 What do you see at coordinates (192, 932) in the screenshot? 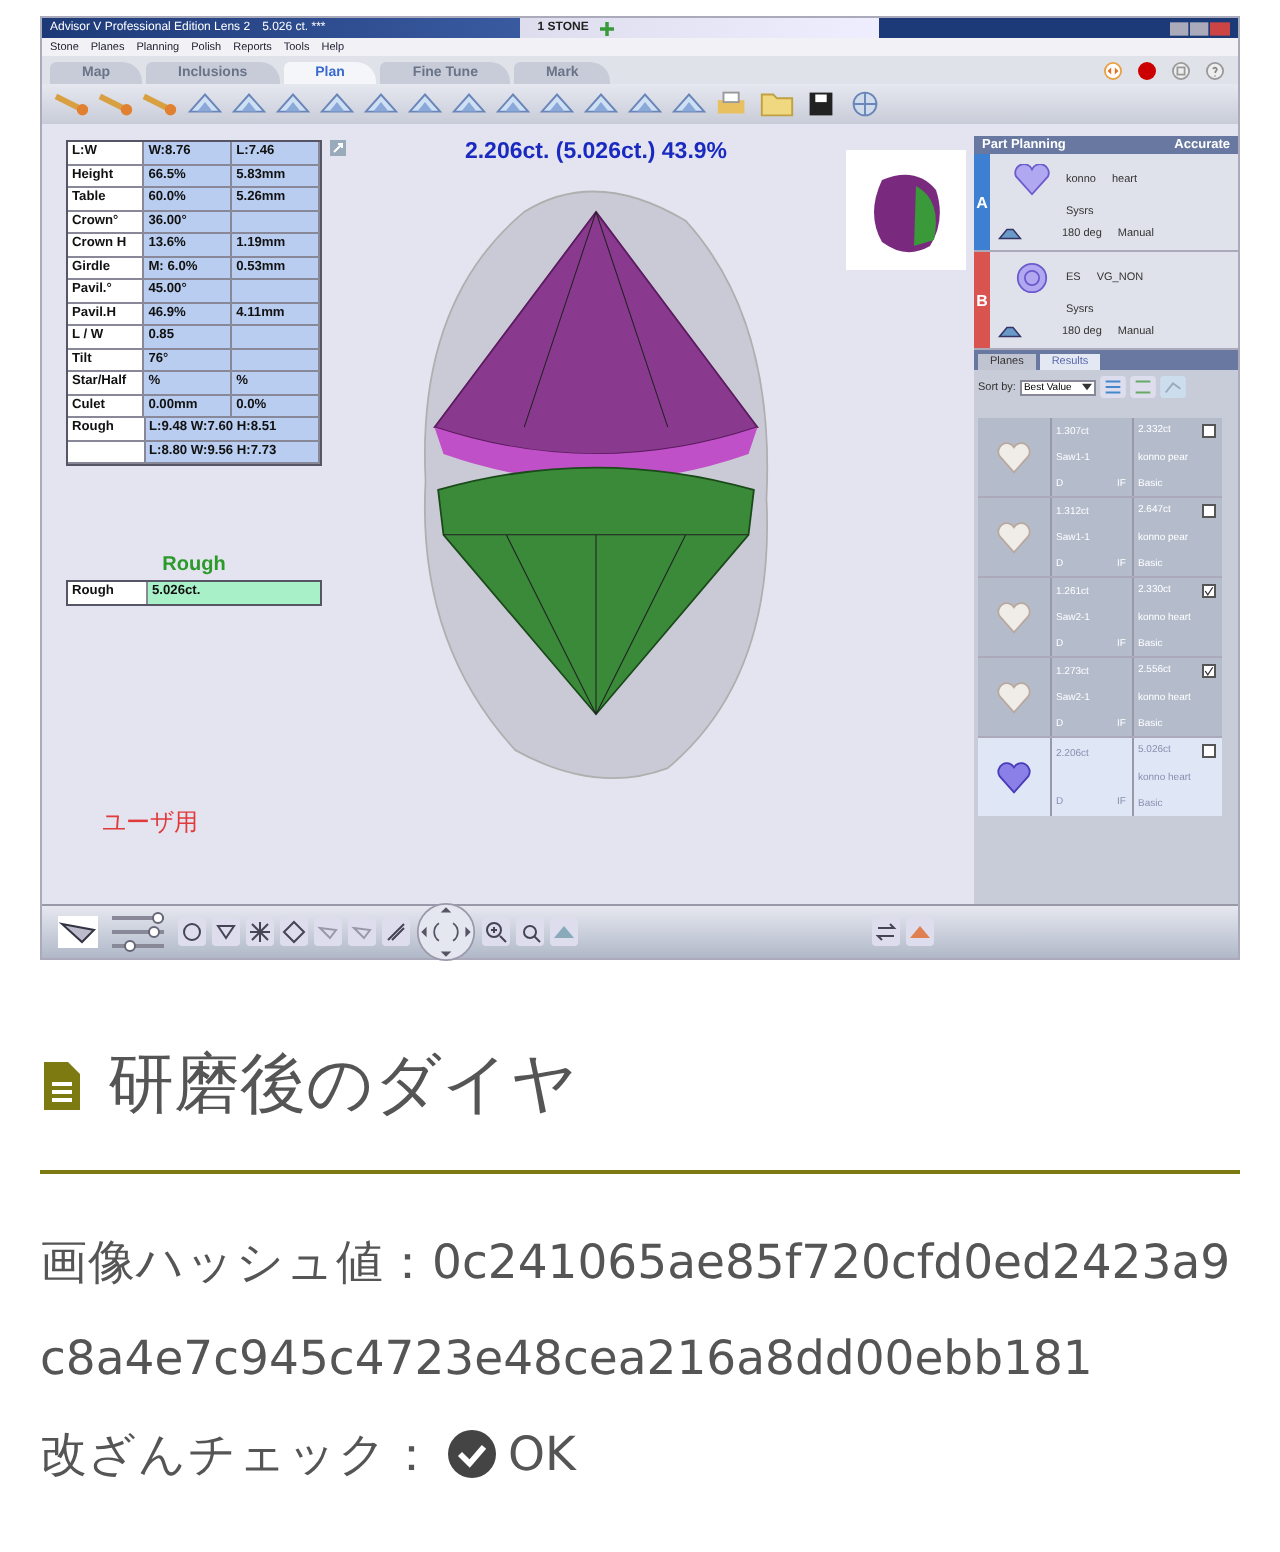
I see `octagon-icon` at bounding box center [192, 932].